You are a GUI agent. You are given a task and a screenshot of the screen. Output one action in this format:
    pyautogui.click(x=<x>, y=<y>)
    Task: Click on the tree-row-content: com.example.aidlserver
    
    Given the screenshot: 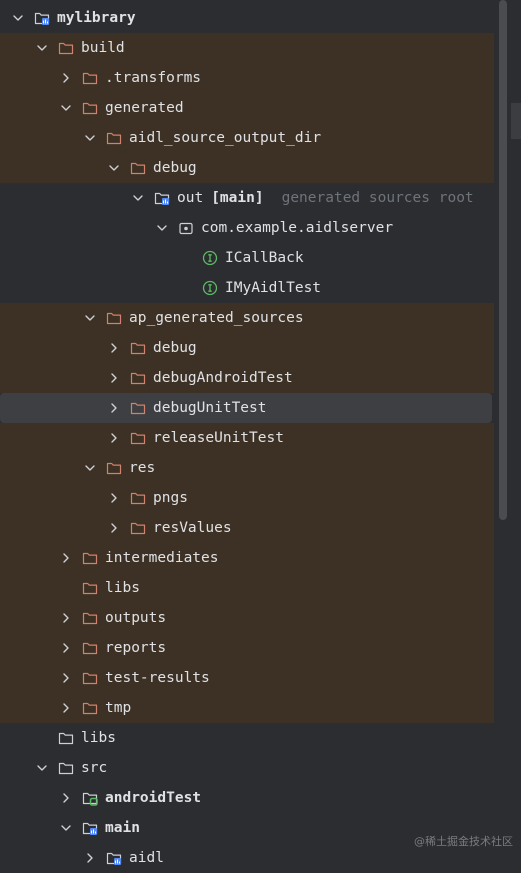 What is the action you would take?
    pyautogui.click(x=273, y=228)
    